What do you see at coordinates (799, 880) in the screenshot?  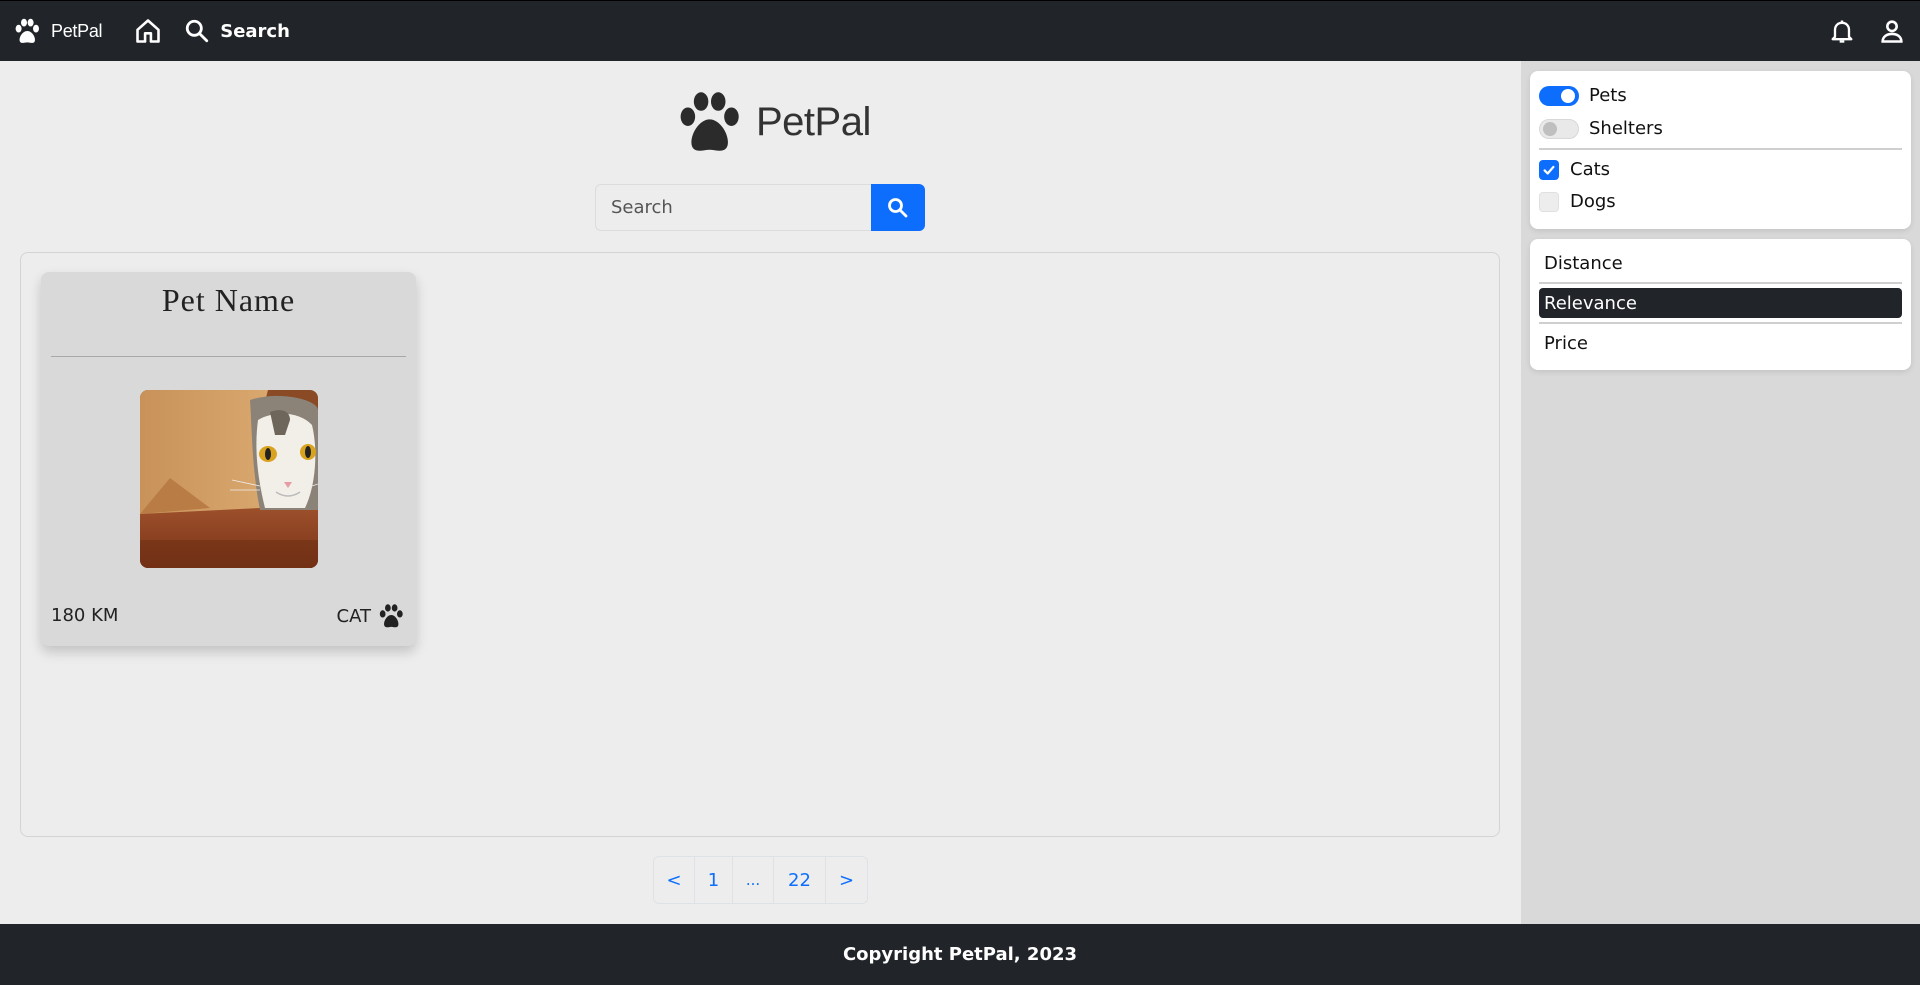 I see `page-22: 22` at bounding box center [799, 880].